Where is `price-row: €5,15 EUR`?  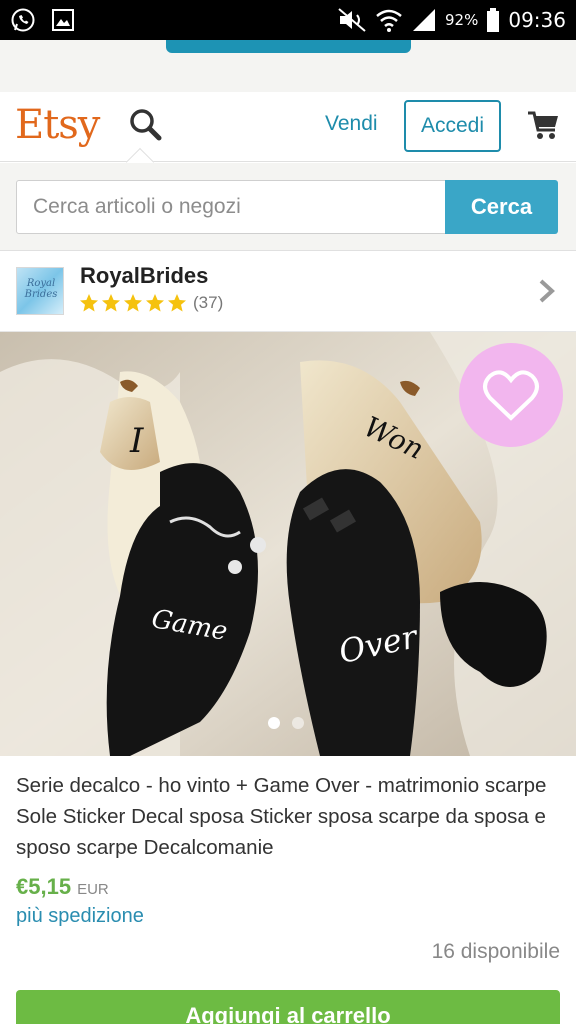 price-row: €5,15 EUR is located at coordinates (62, 887).